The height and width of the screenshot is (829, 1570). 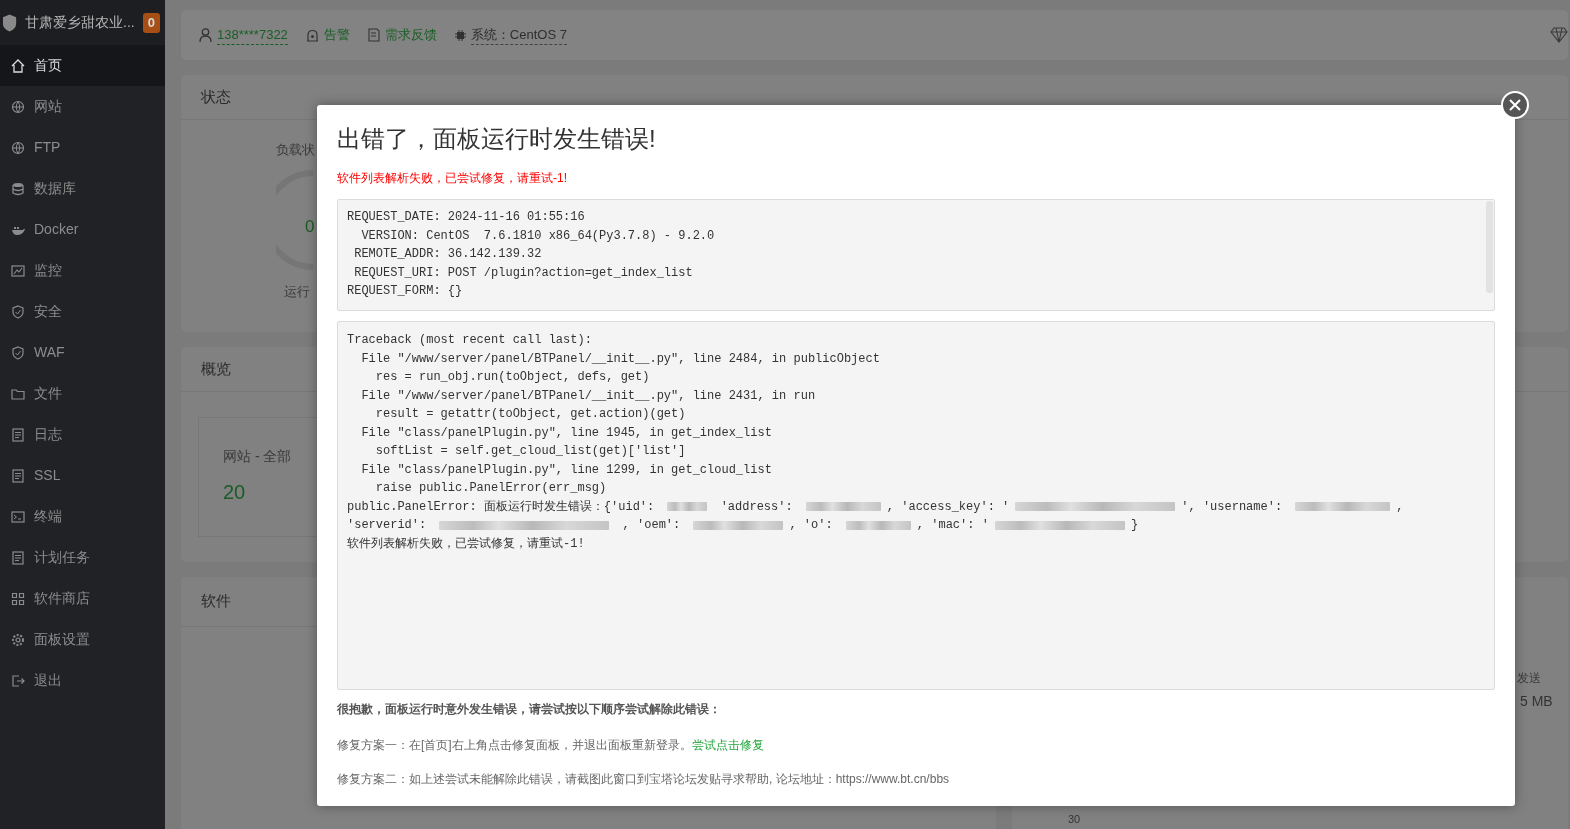 What do you see at coordinates (1515, 105) in the screenshot?
I see `close-icon` at bounding box center [1515, 105].